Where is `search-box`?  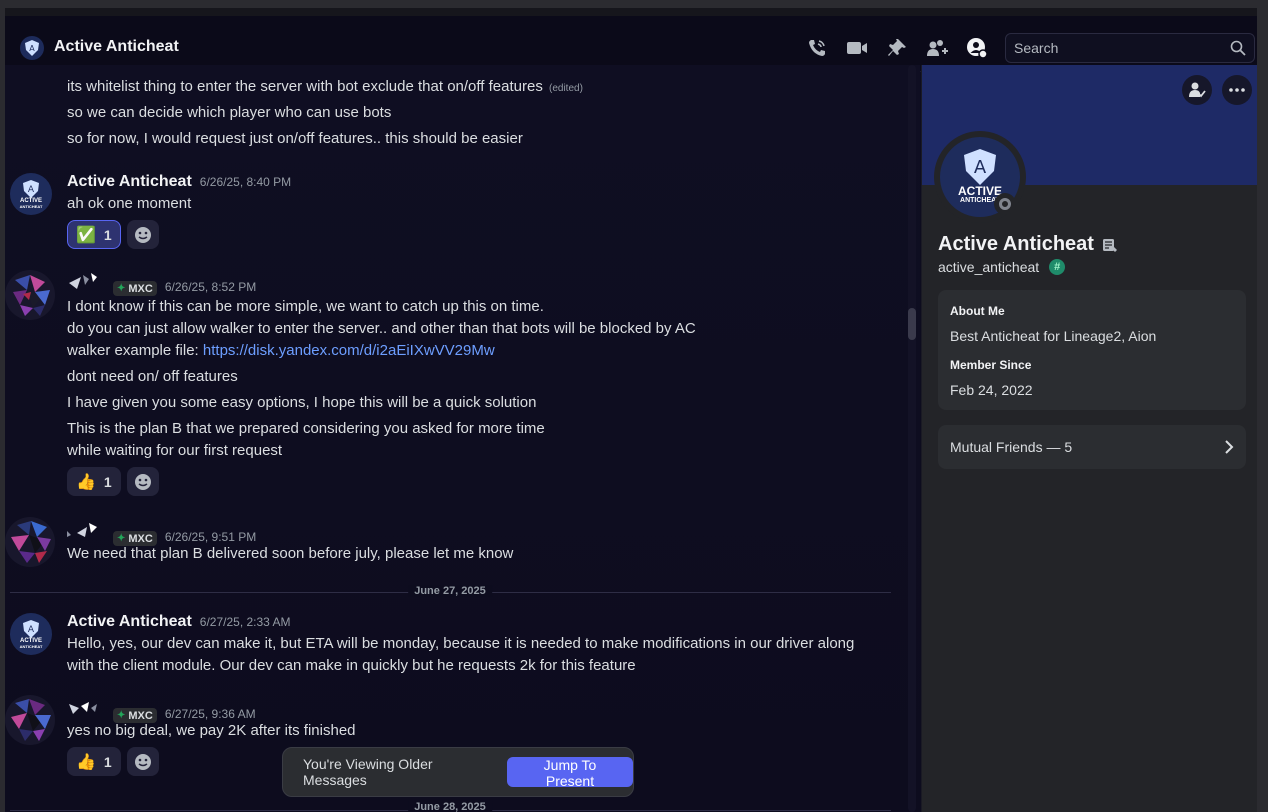 search-box is located at coordinates (1130, 48).